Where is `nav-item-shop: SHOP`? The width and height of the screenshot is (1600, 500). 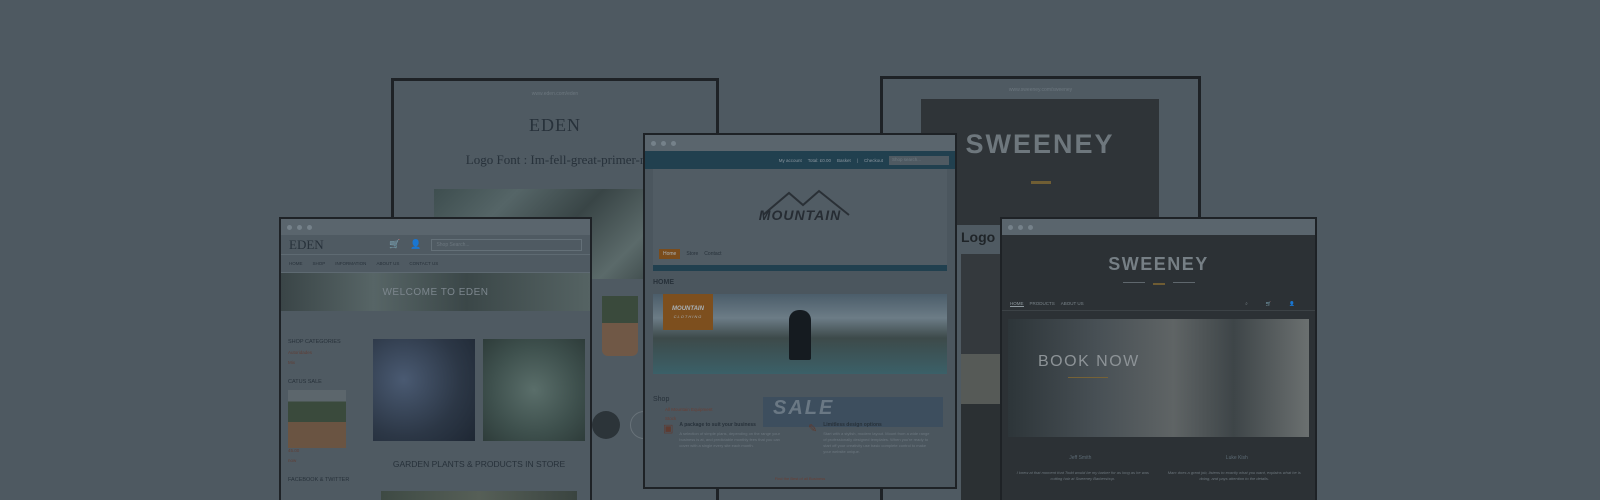
nav-item-shop: SHOP is located at coordinates (319, 263).